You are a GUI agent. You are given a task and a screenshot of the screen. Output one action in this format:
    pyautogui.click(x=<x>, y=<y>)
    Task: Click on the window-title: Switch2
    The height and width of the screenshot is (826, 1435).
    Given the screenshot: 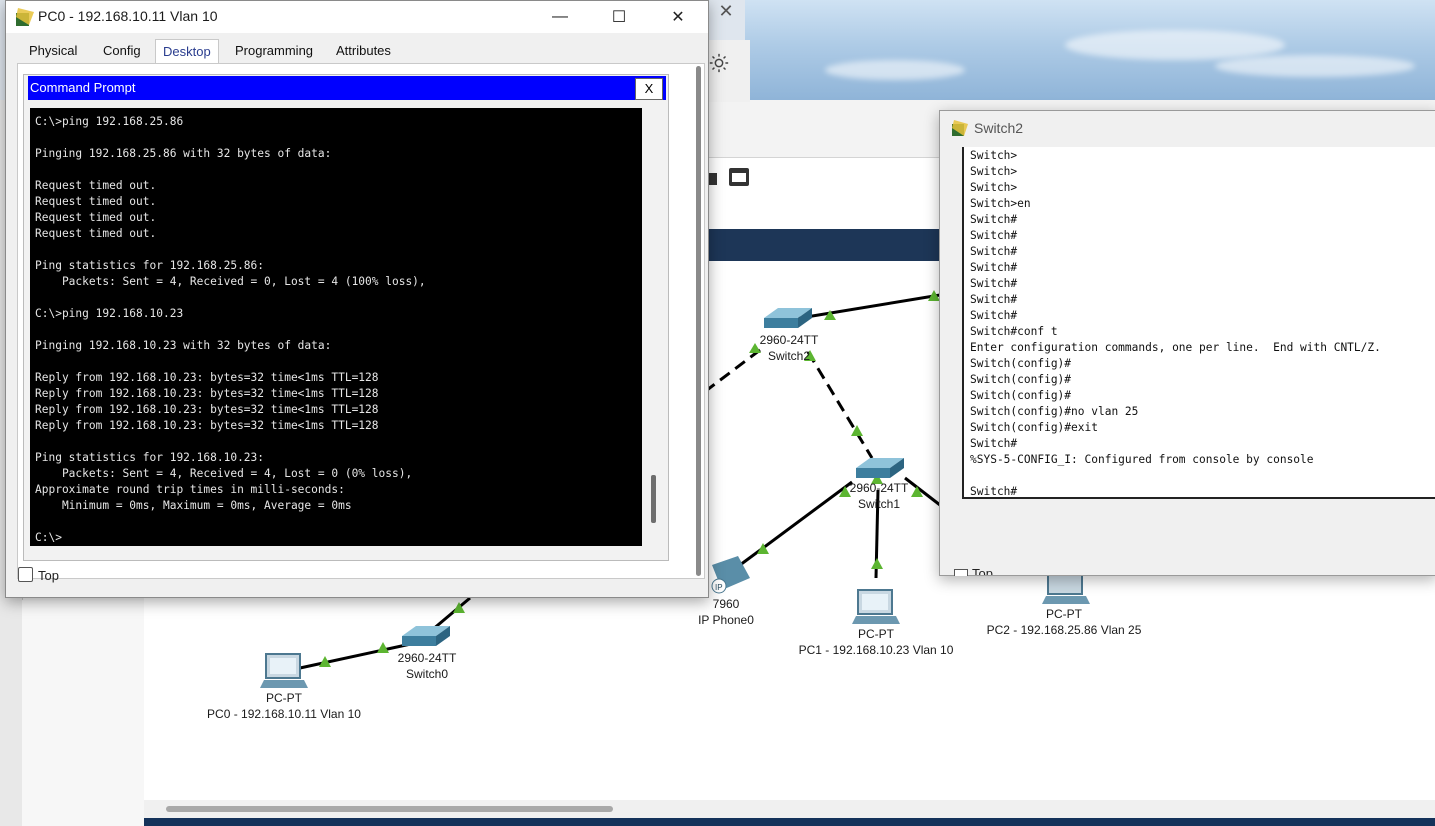 What is the action you would take?
    pyautogui.click(x=999, y=128)
    